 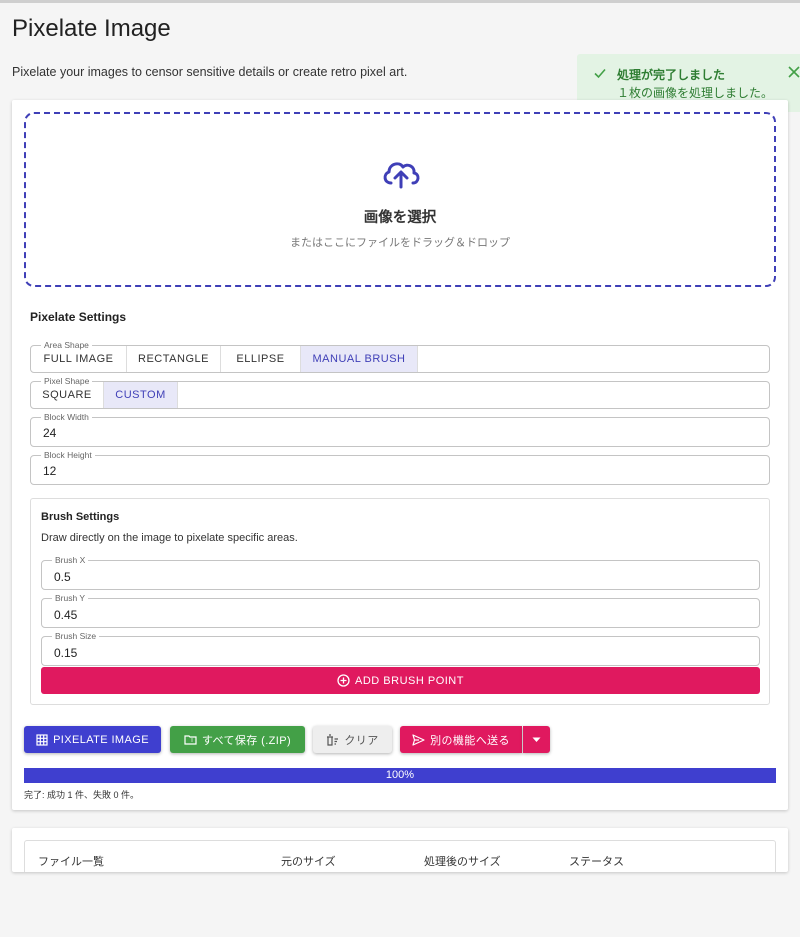 What do you see at coordinates (359, 359) in the screenshot?
I see `area-shape-manual-brush: MANUAL BRUSH` at bounding box center [359, 359].